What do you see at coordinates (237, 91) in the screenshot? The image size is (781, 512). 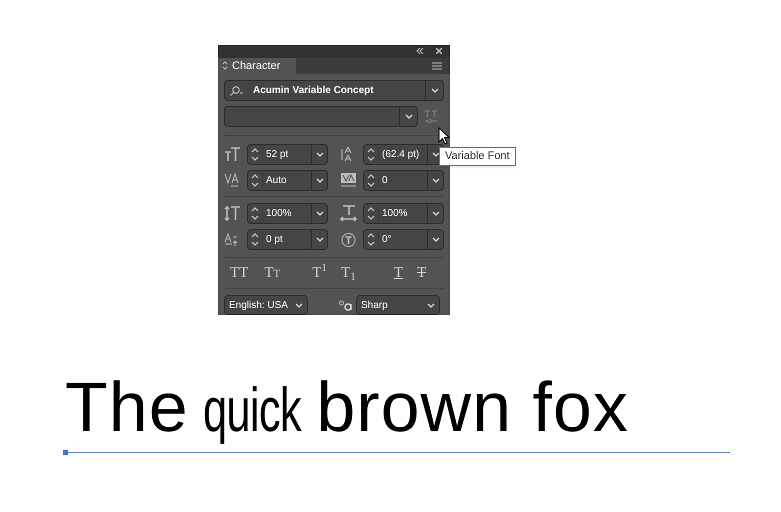 I see `search-icon` at bounding box center [237, 91].